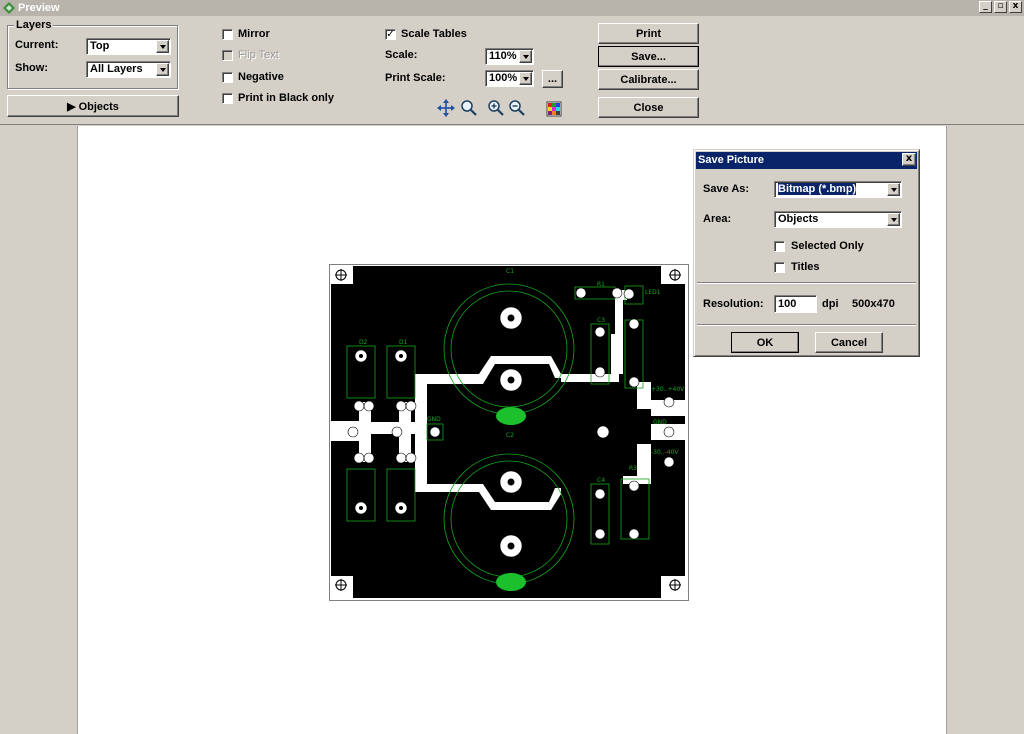  I want to click on layers-group-label: Layers, so click(34, 25).